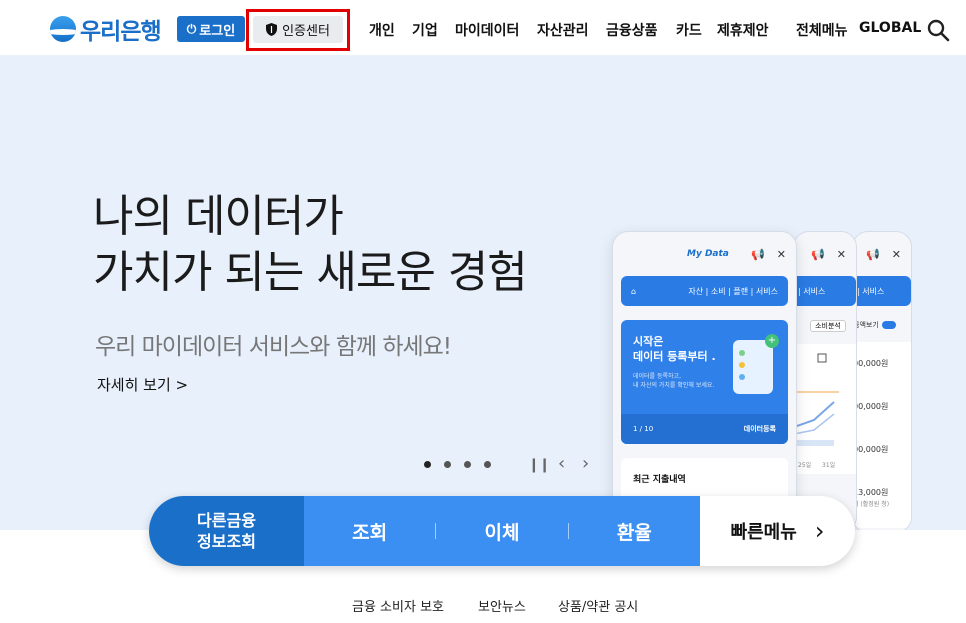  What do you see at coordinates (310, 245) in the screenshot?
I see `hero-title: 나의 데이터가 가치가 되는 새로운 경험` at bounding box center [310, 245].